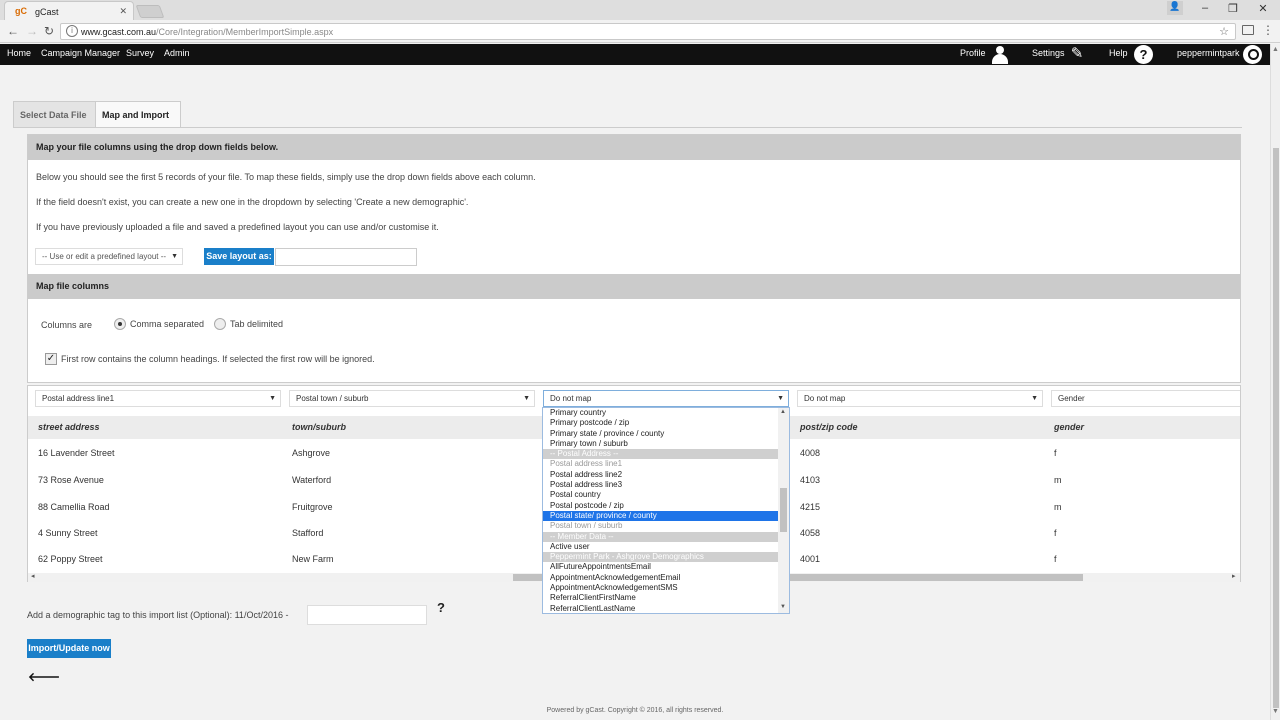 This screenshot has width=1280, height=720. I want to click on column-3-select-value: Do not map, so click(571, 398).